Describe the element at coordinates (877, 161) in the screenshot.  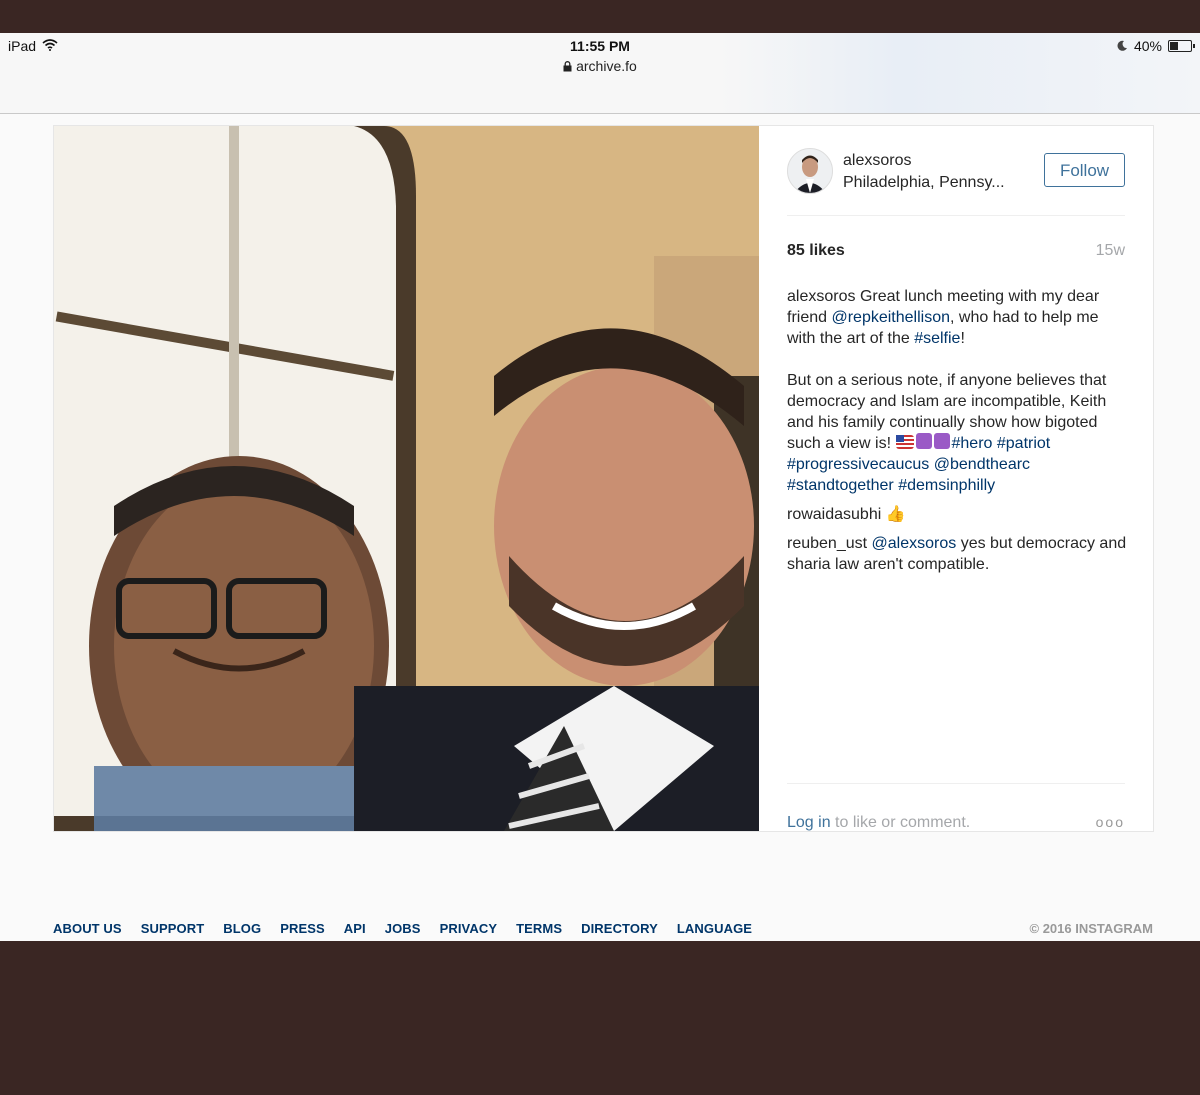
I see `post-username: alexsoros` at that location.